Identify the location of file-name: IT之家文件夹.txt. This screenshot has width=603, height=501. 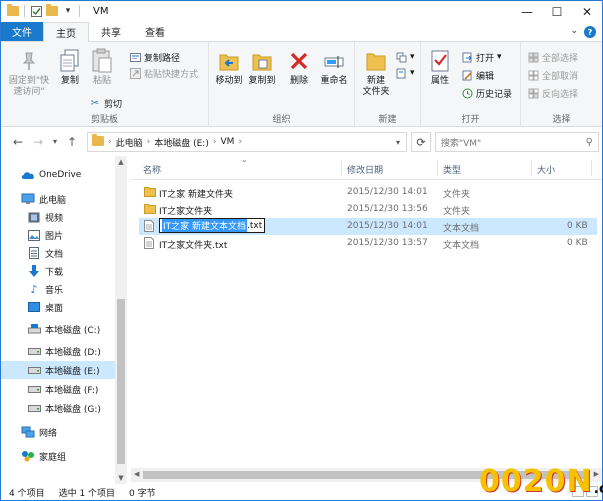
(193, 246).